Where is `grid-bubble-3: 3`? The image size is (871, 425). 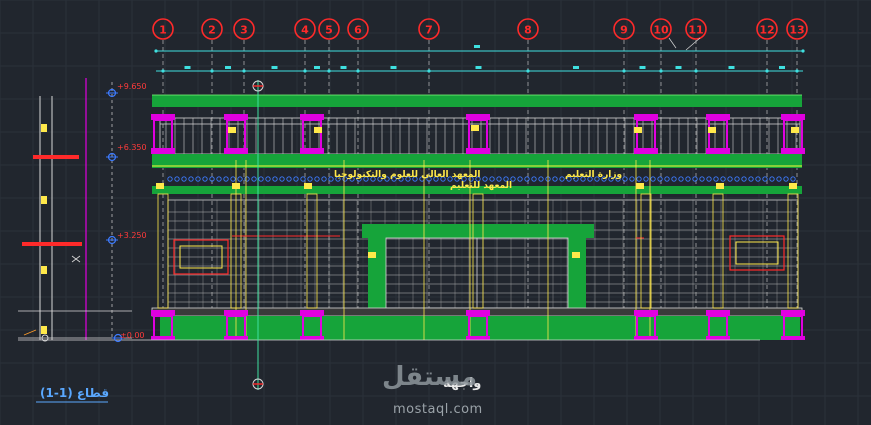 grid-bubble-3: 3 is located at coordinates (244, 29).